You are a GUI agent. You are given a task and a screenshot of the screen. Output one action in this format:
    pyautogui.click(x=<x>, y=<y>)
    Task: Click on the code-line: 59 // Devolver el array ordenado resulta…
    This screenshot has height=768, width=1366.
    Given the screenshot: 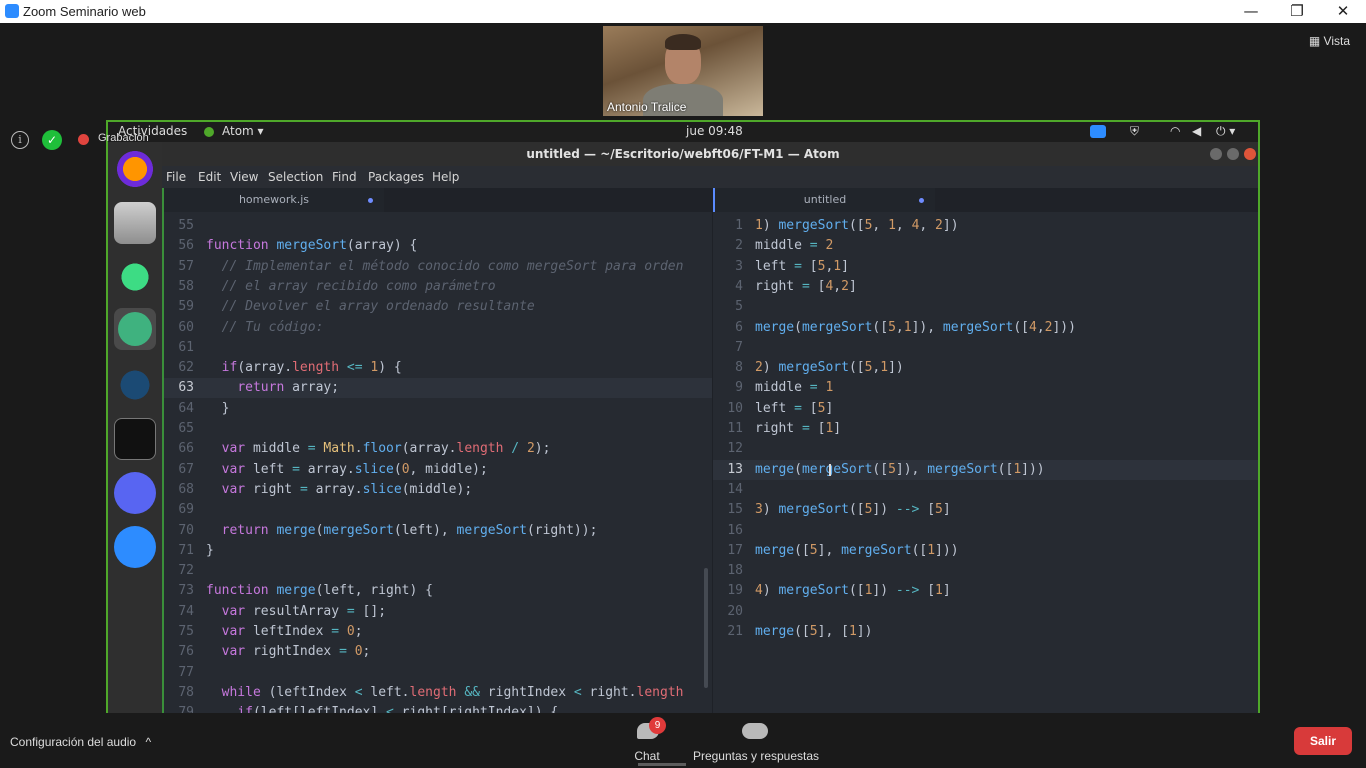 What is the action you would take?
    pyautogui.click(x=438, y=307)
    